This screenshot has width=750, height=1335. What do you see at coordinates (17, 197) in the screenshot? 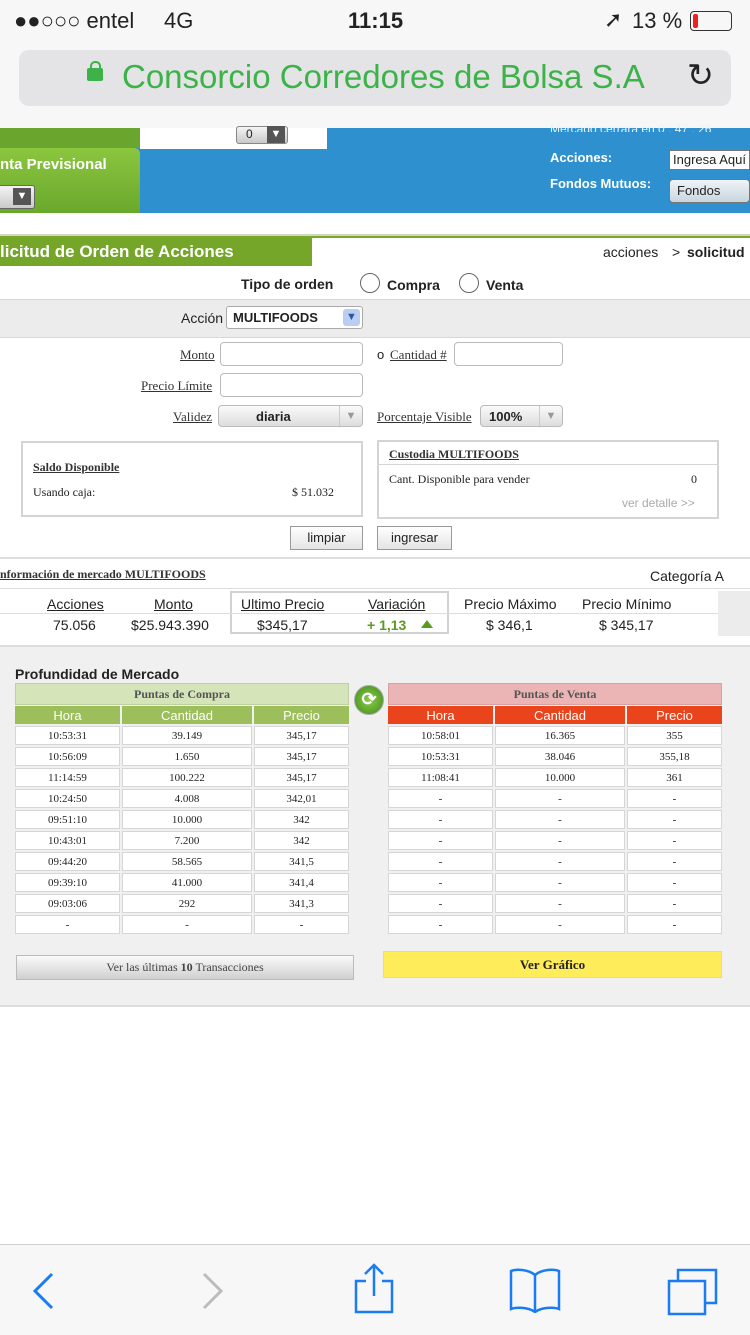
I see `prev-select: ▼` at bounding box center [17, 197].